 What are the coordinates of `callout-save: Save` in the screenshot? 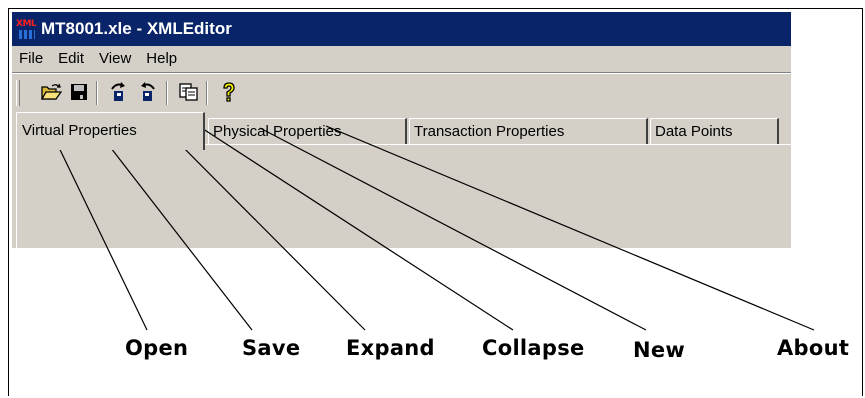 It's located at (271, 348).